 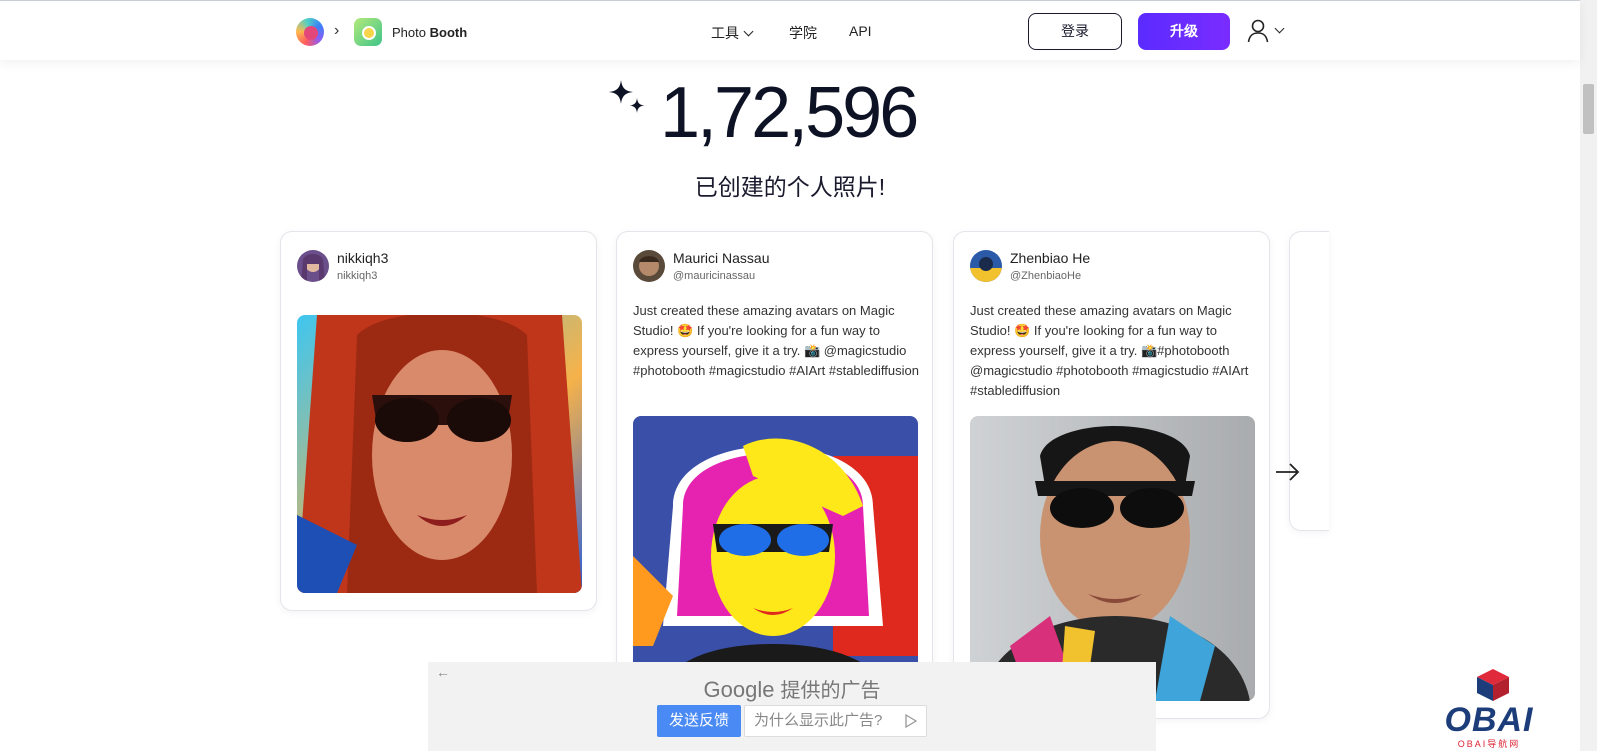 What do you see at coordinates (409, 32) in the screenshot?
I see `app-name-prefix: Photo` at bounding box center [409, 32].